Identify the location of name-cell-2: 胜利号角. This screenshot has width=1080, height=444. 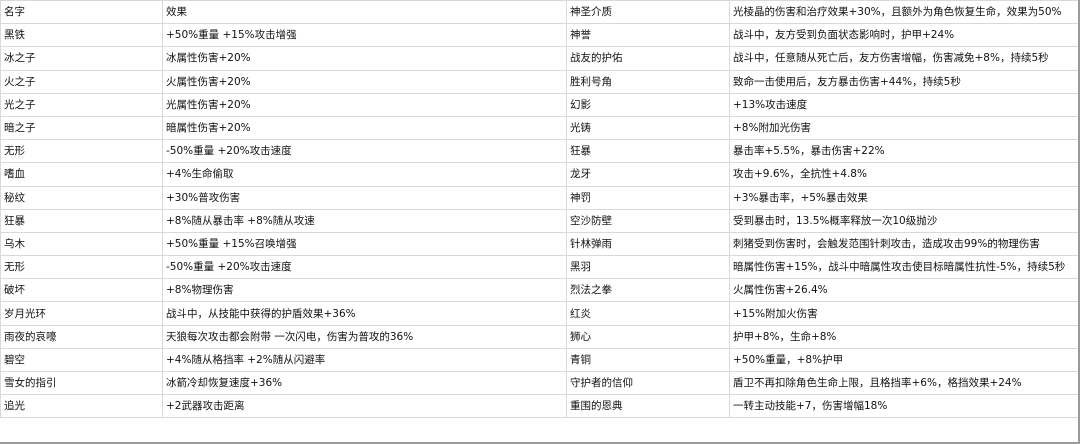
(648, 81).